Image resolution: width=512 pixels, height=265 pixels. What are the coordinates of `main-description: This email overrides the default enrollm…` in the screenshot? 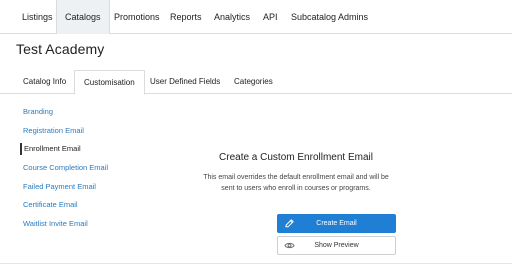 It's located at (296, 183).